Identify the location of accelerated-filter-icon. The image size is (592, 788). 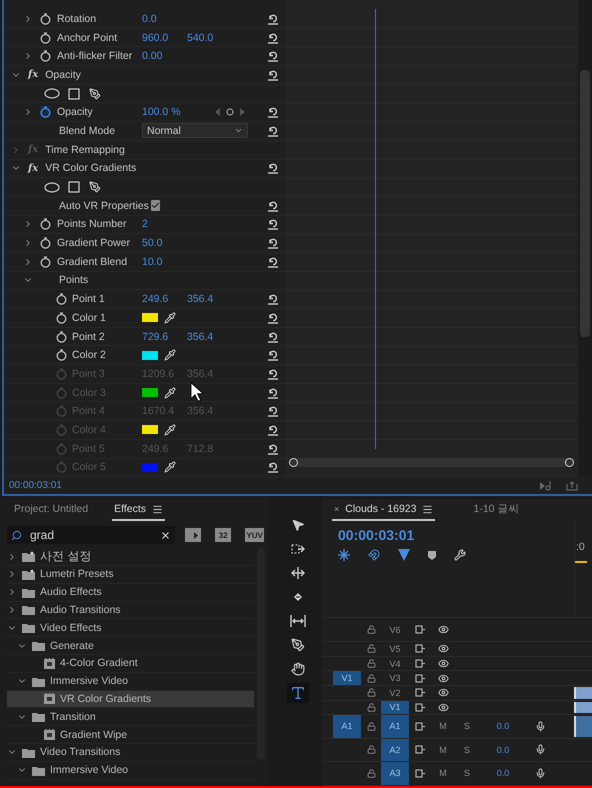
(193, 535).